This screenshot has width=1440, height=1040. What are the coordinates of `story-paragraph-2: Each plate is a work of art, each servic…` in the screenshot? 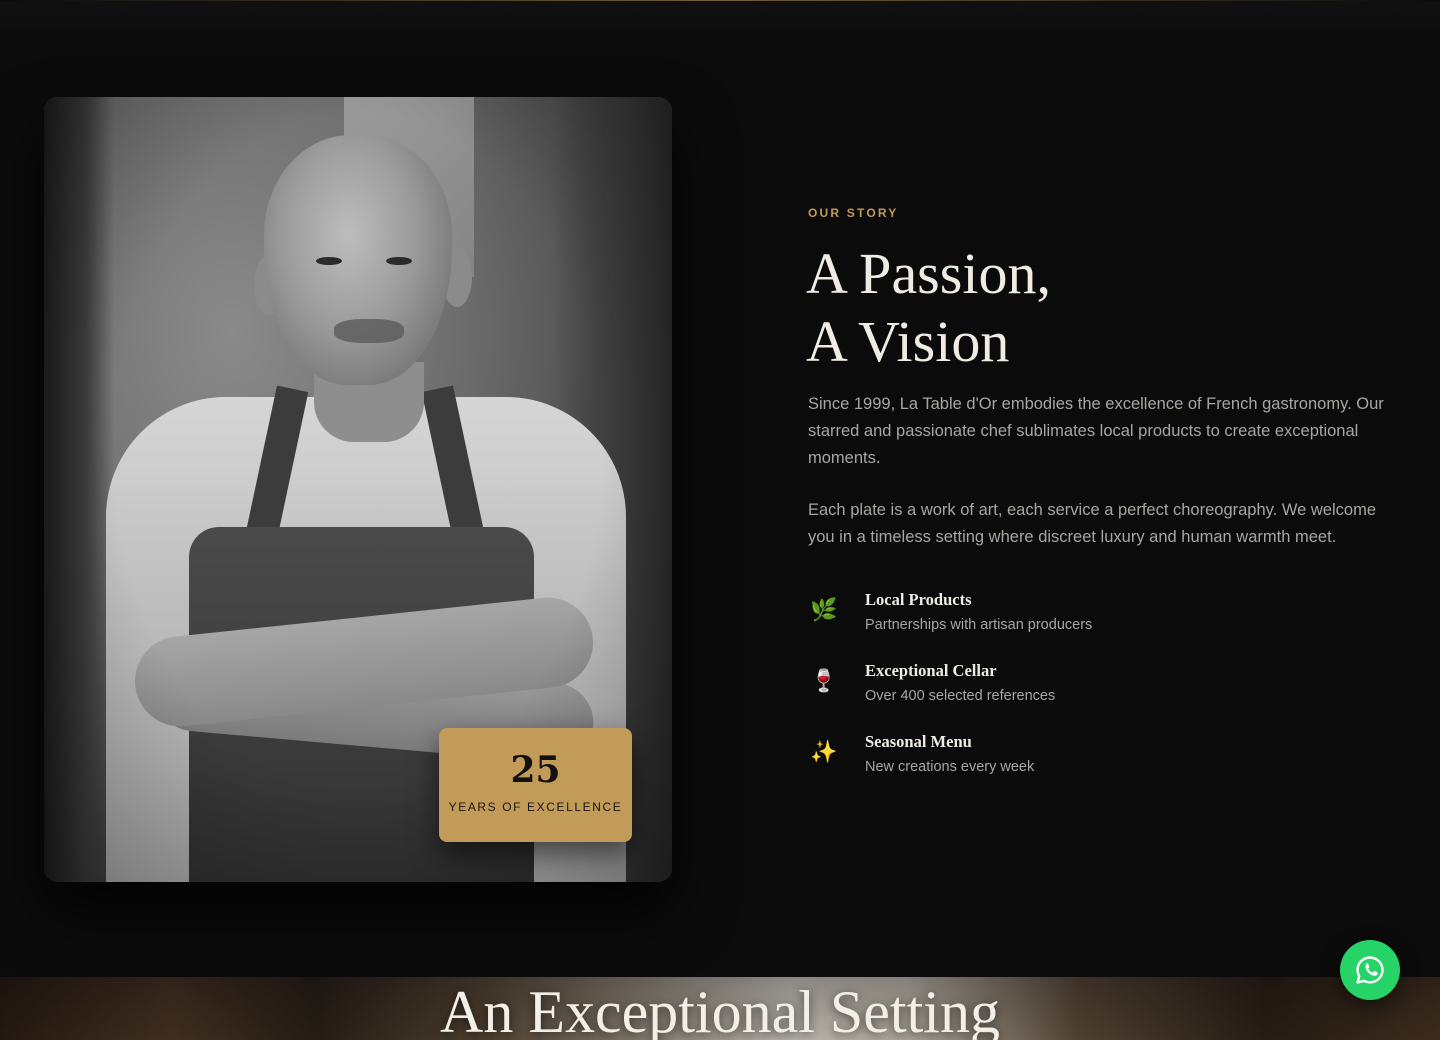 It's located at (1092, 523).